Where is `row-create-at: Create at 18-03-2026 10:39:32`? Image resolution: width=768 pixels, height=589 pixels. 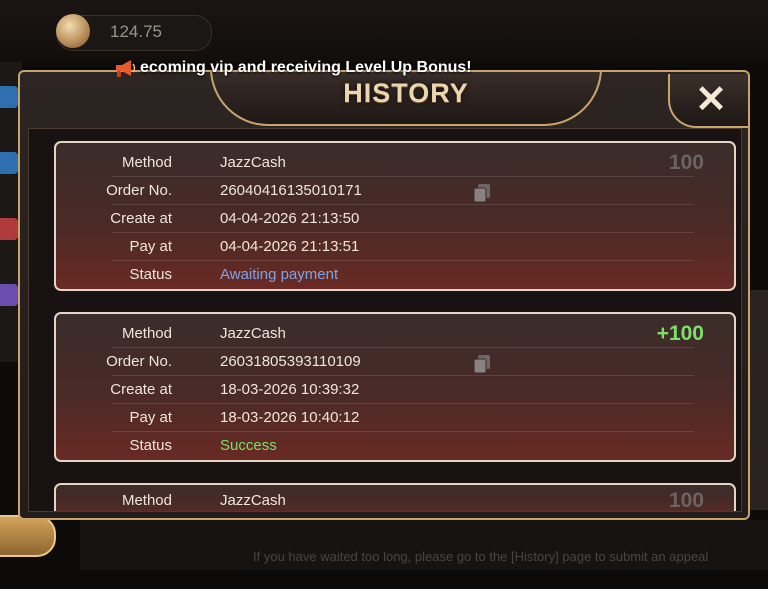
row-create-at: Create at 18-03-2026 10:39:32 is located at coordinates (395, 390).